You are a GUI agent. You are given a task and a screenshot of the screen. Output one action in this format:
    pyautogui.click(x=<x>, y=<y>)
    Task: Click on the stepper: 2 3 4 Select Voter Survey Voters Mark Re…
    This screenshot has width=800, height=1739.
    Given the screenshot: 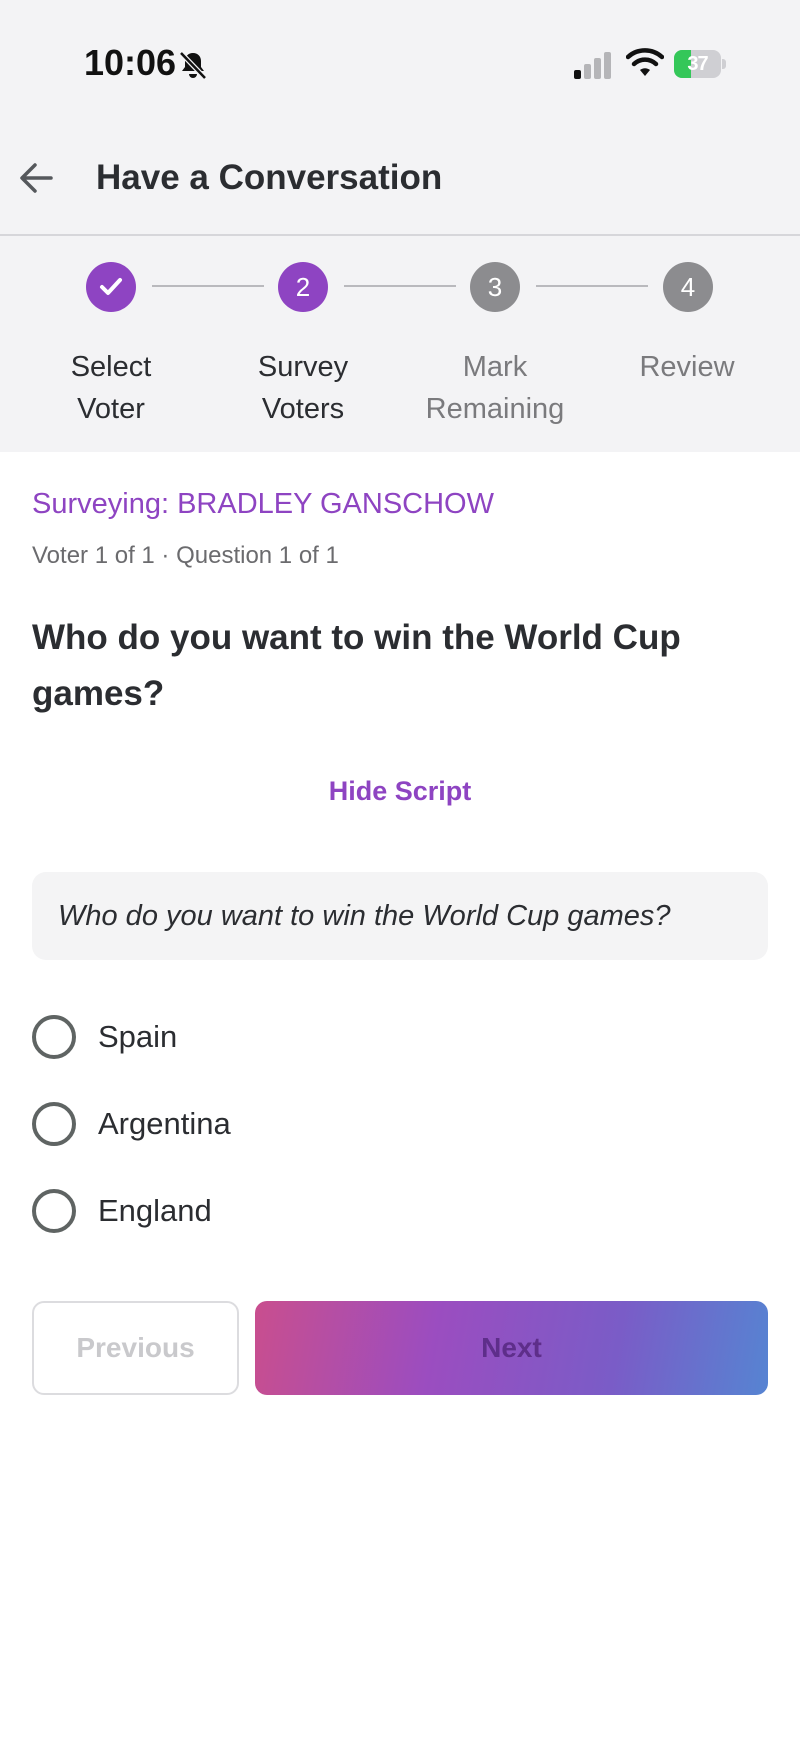 What is the action you would take?
    pyautogui.click(x=400, y=344)
    